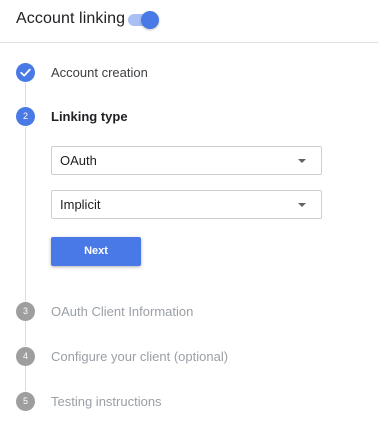 Image resolution: width=378 pixels, height=430 pixels. I want to click on flow-type-value: Implicit, so click(80, 204).